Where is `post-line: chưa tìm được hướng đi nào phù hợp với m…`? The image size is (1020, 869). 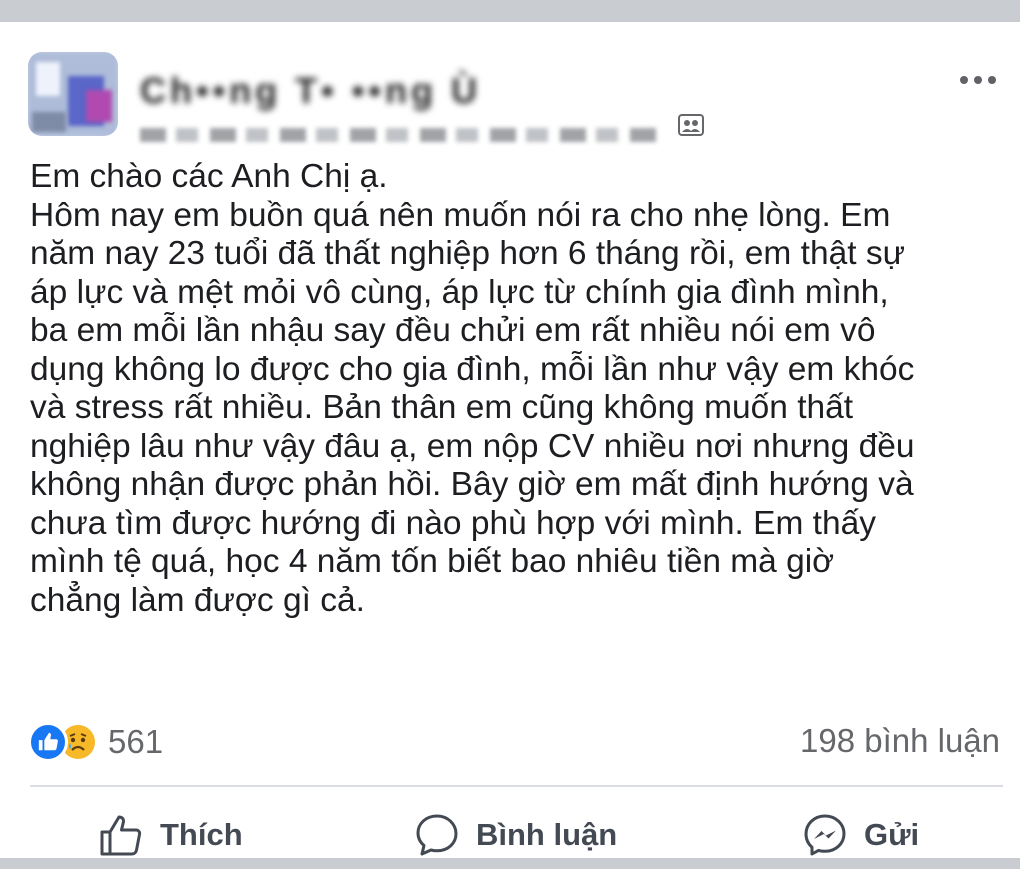 post-line: chưa tìm được hướng đi nào phù hợp với m… is located at coordinates (453, 523).